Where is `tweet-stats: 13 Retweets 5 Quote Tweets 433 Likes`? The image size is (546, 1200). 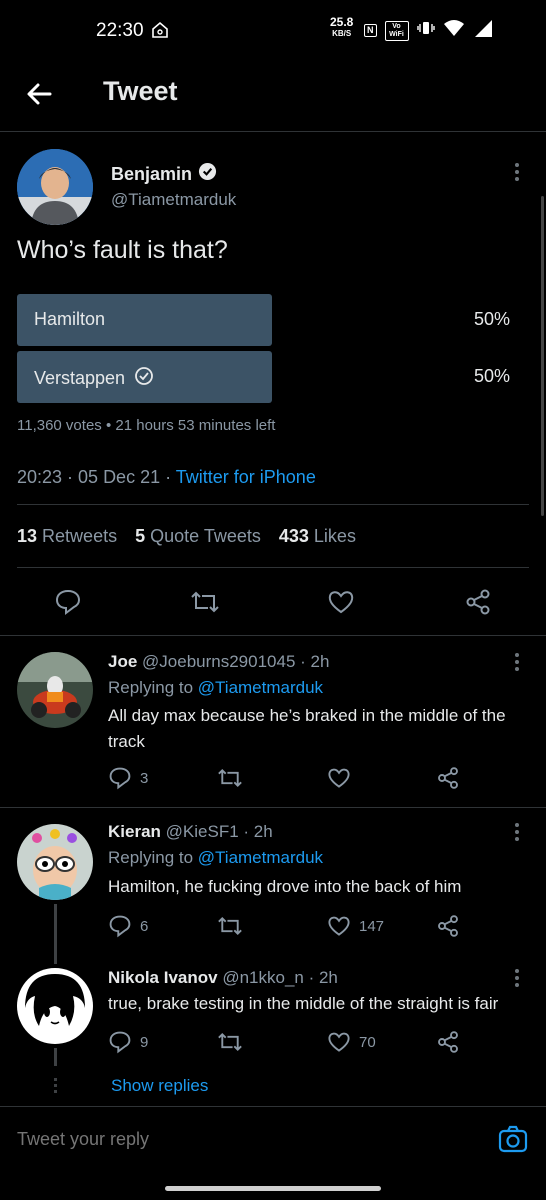
tweet-stats: 13 Retweets 5 Quote Tweets 433 Likes is located at coordinates (186, 536).